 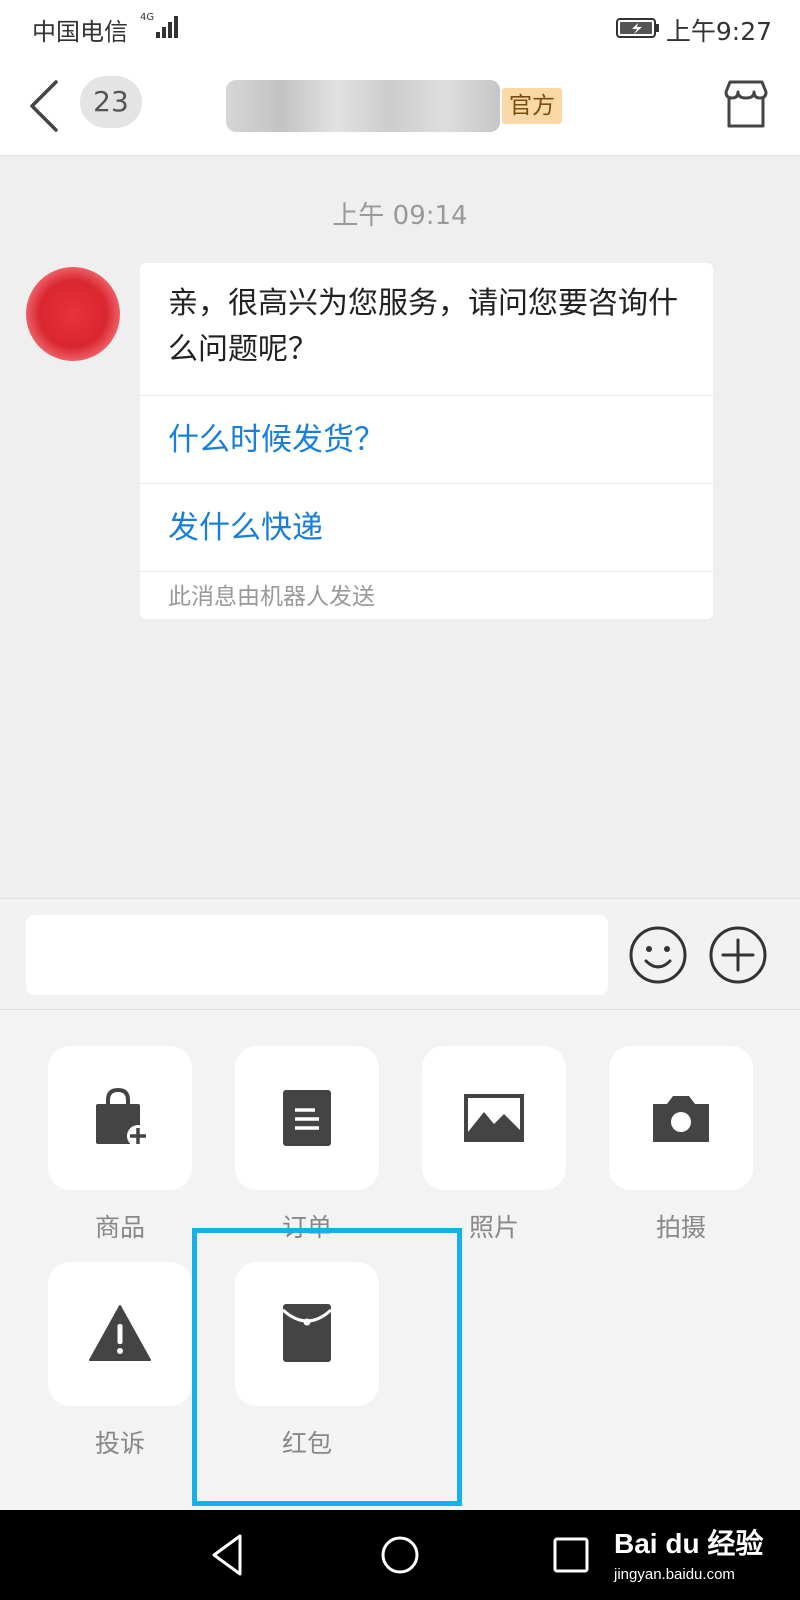 What do you see at coordinates (111, 102) in the screenshot?
I see `unread-count-badge: 23` at bounding box center [111, 102].